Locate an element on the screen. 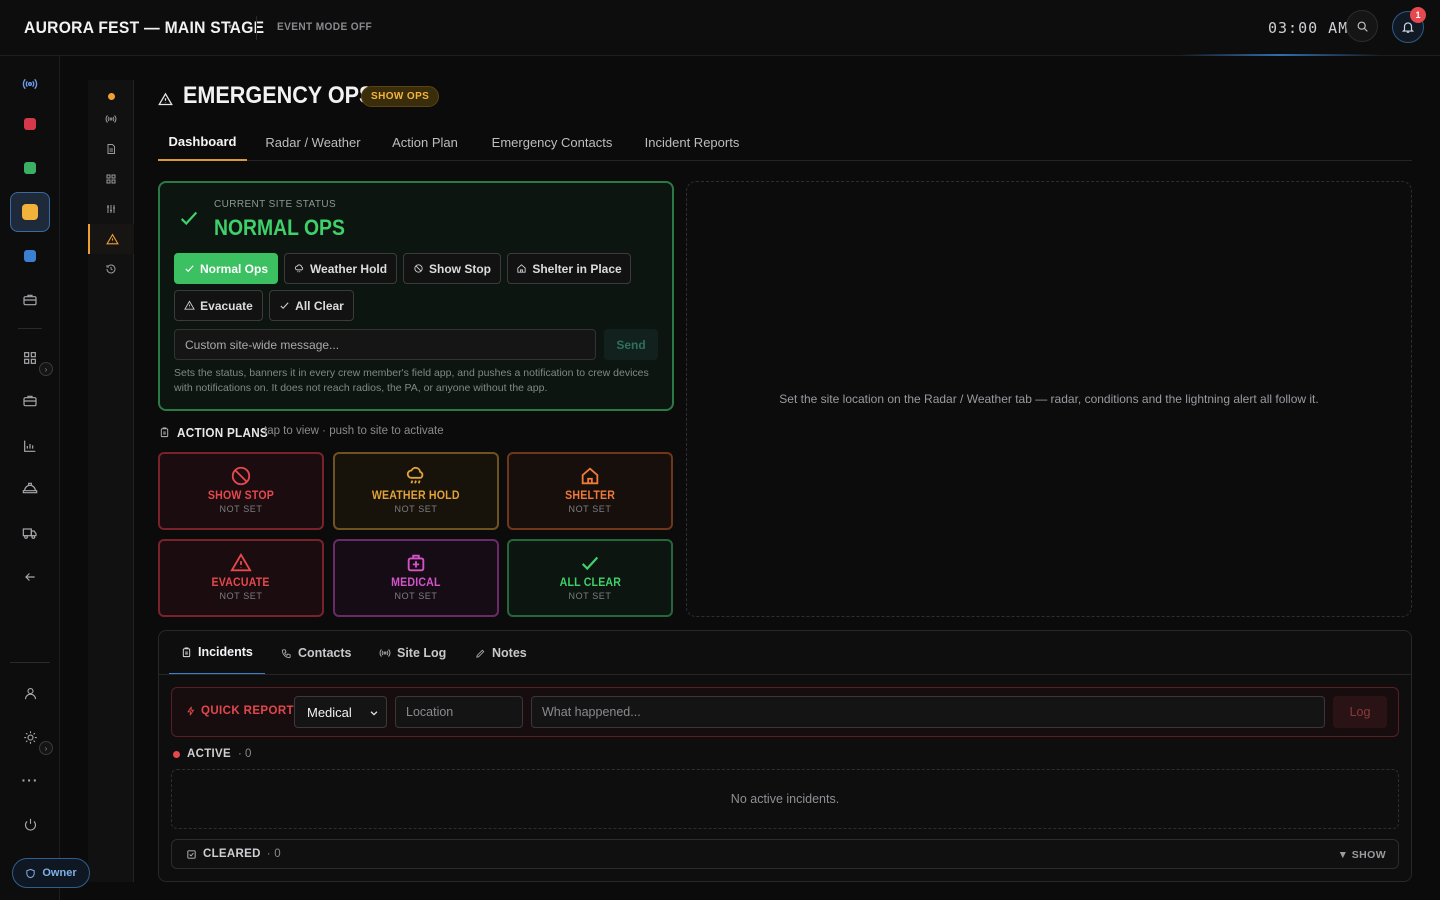 The image size is (1440, 900). rail-item-power is located at coordinates (30, 824).